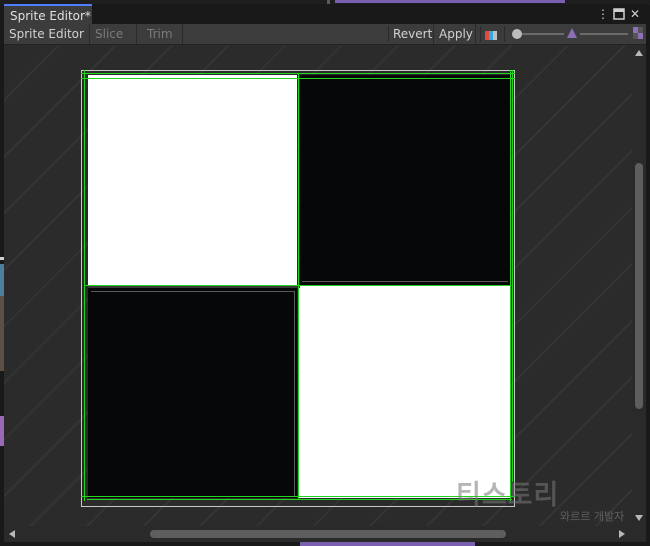  Describe the element at coordinates (46, 34) in the screenshot. I see `mode-dropdown-label: Sprite Editor` at that location.